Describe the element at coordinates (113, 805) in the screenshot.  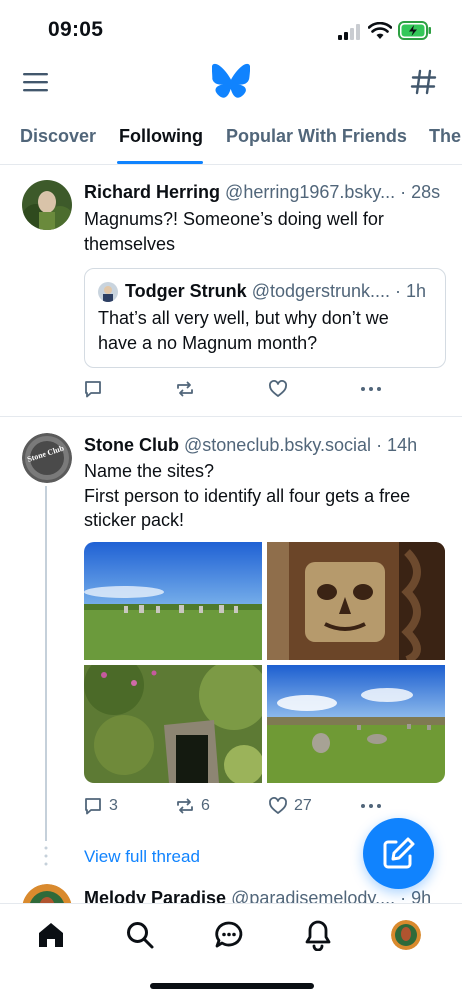
I see `reply-count: 3` at that location.